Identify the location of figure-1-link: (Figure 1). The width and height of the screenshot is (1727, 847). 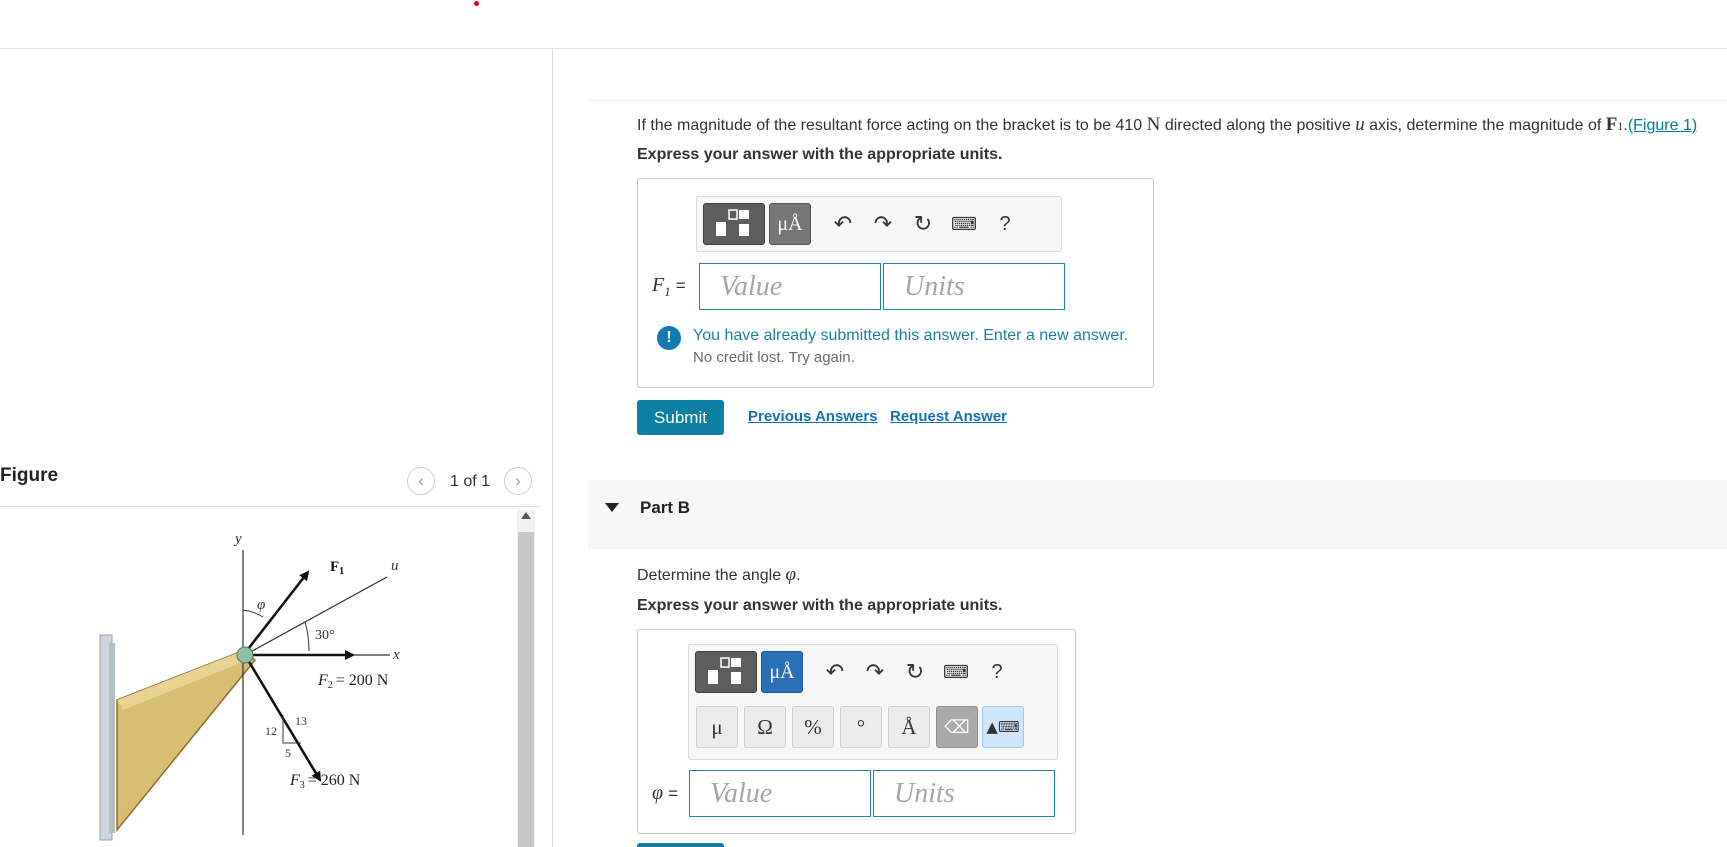
(1662, 125).